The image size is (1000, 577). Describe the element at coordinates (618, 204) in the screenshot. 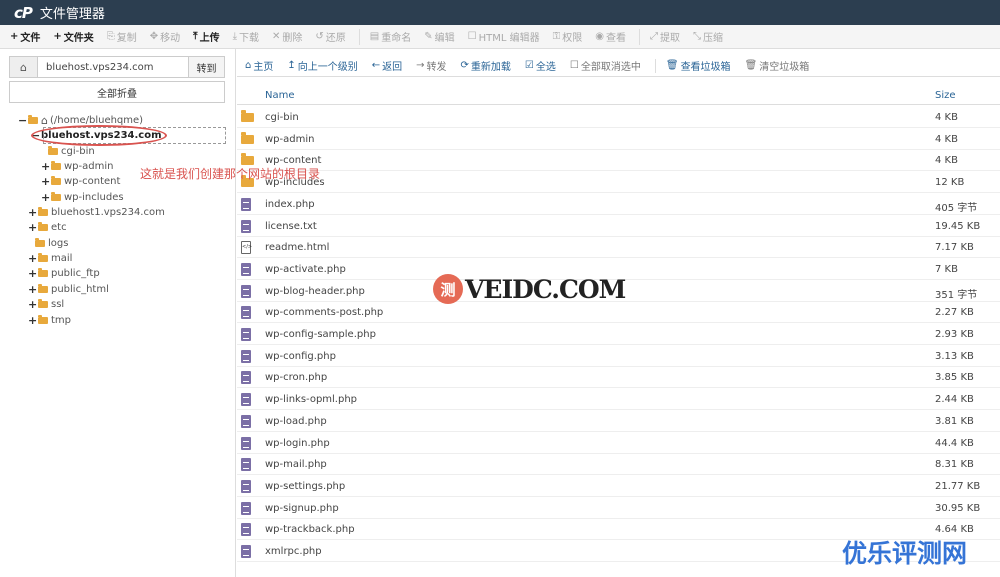

I see `table-row: index.php 405 字节` at that location.